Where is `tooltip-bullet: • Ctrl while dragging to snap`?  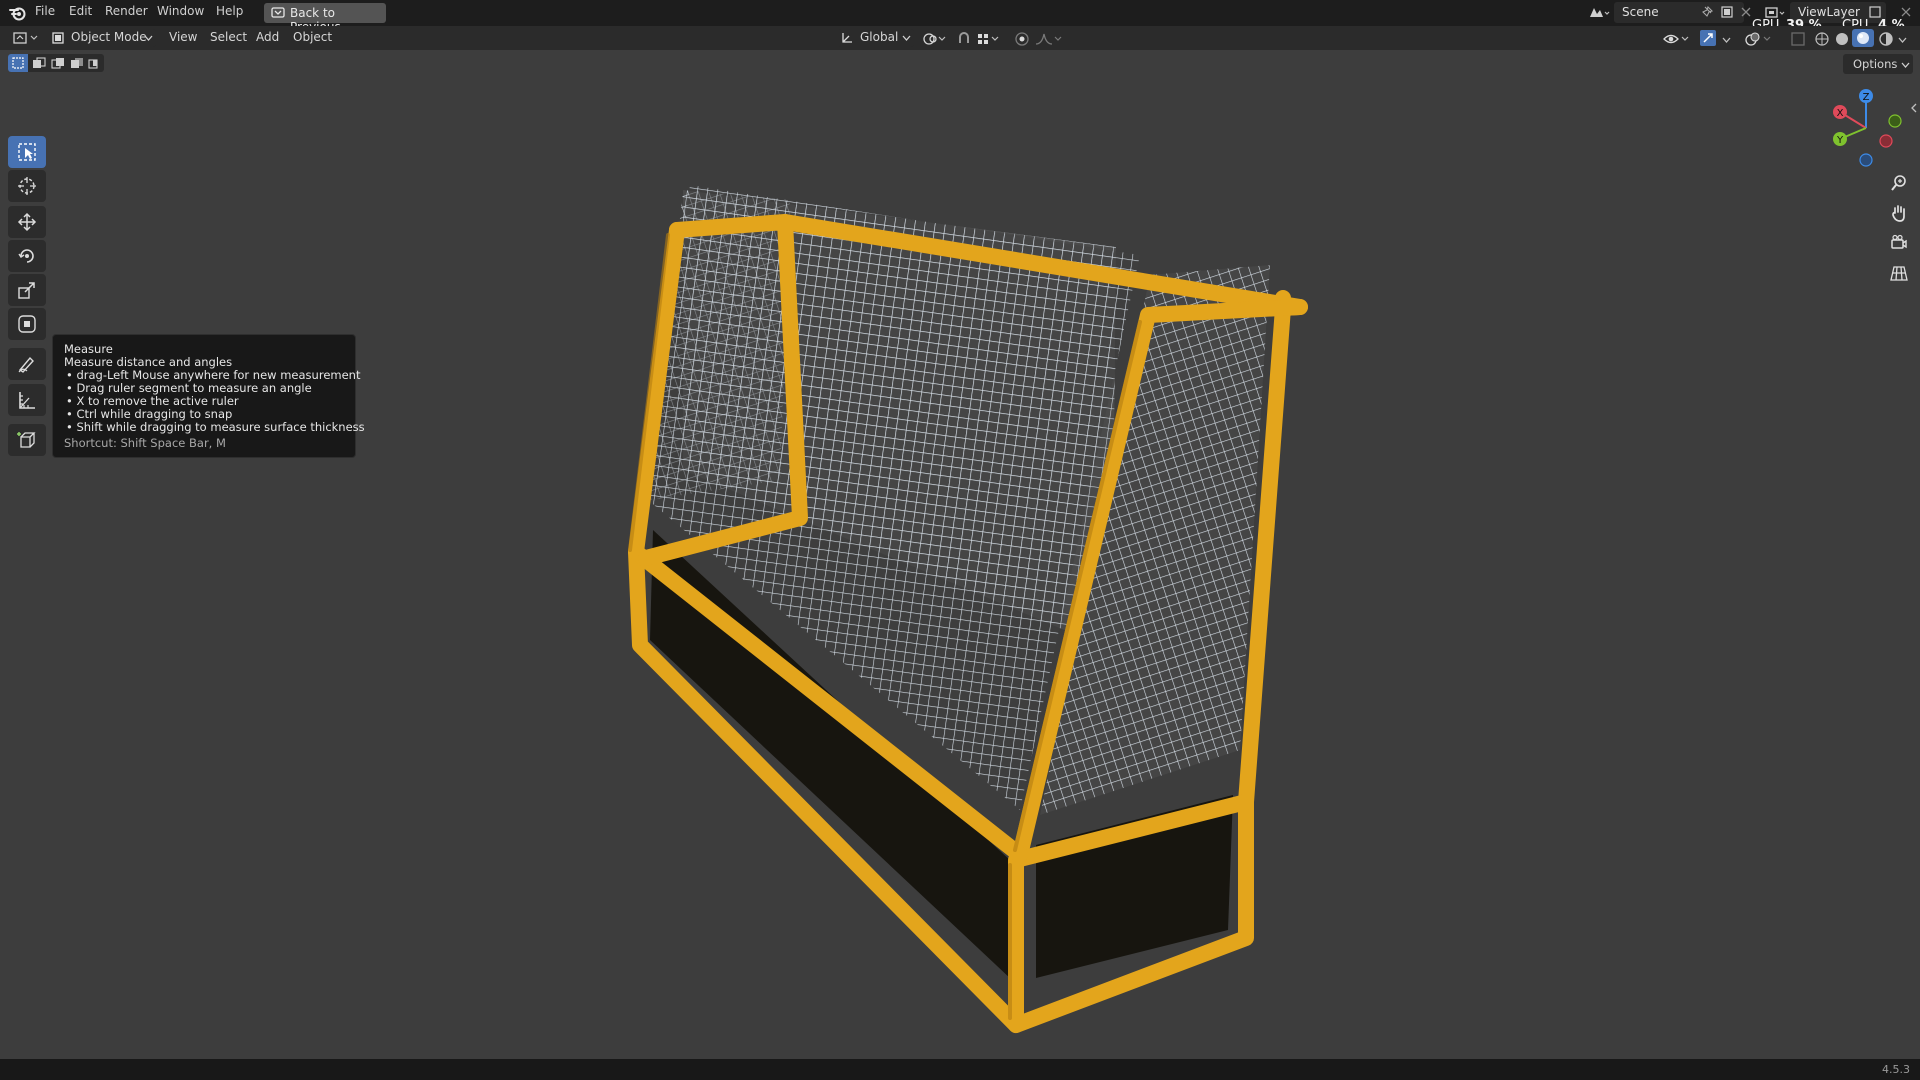
tooltip-bullet: • Ctrl while dragging to snap is located at coordinates (149, 414).